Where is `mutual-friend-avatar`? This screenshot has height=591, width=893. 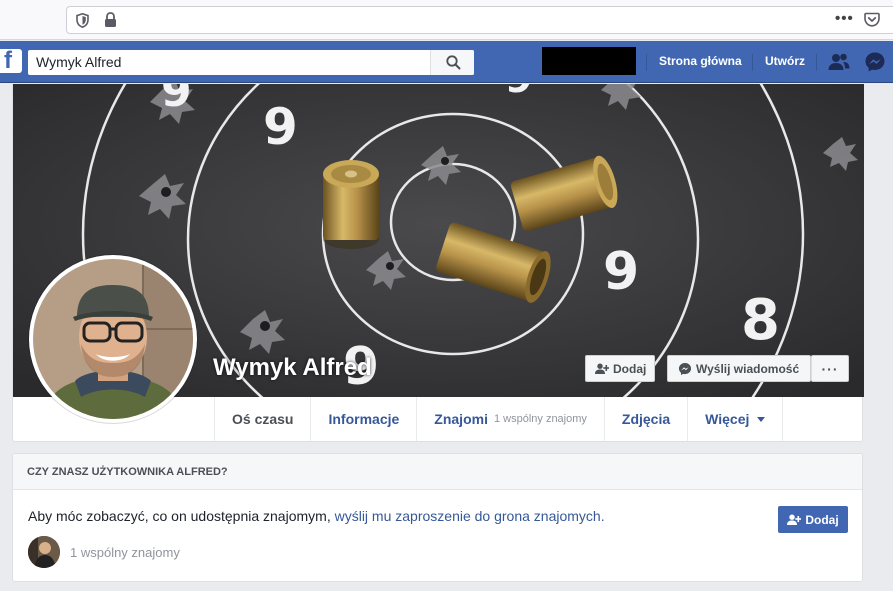
mutual-friend-avatar is located at coordinates (44, 552).